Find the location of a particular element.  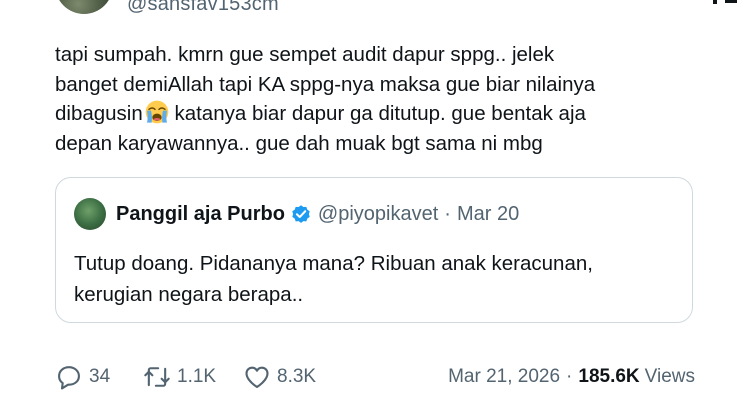

tweet-header: @sansfav153cm is located at coordinates (400, 7).